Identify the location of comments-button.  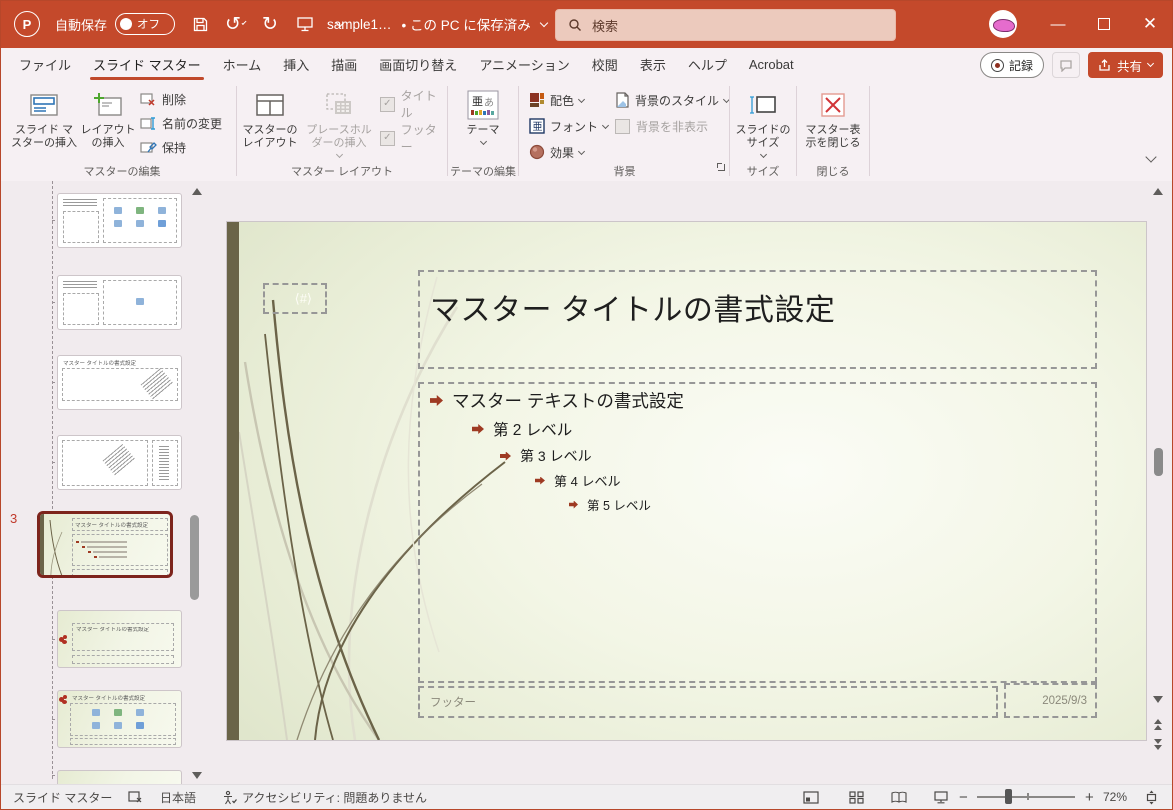
(1065, 65).